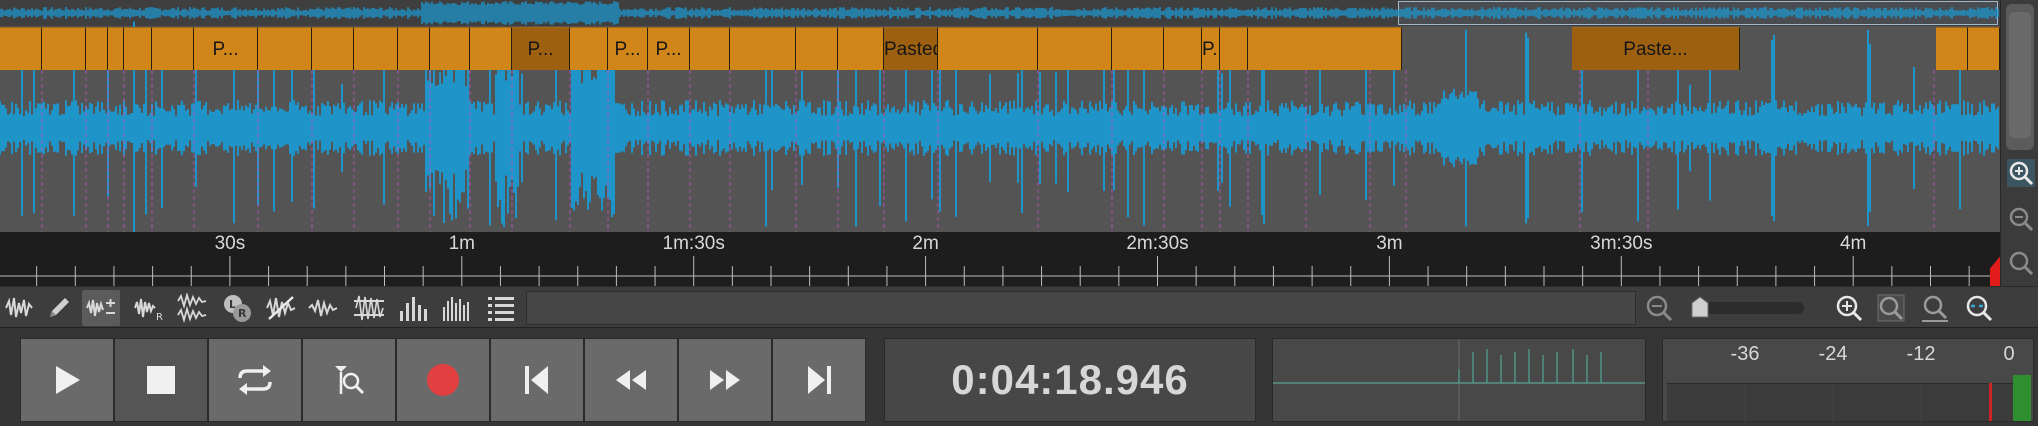 The height and width of the screenshot is (426, 2038). I want to click on play-button, so click(67, 380).